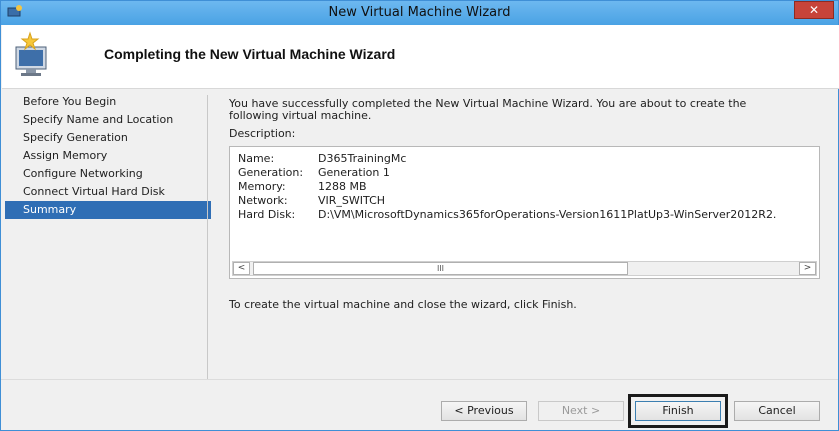  What do you see at coordinates (678, 411) in the screenshot?
I see `finish-button: Finish` at bounding box center [678, 411].